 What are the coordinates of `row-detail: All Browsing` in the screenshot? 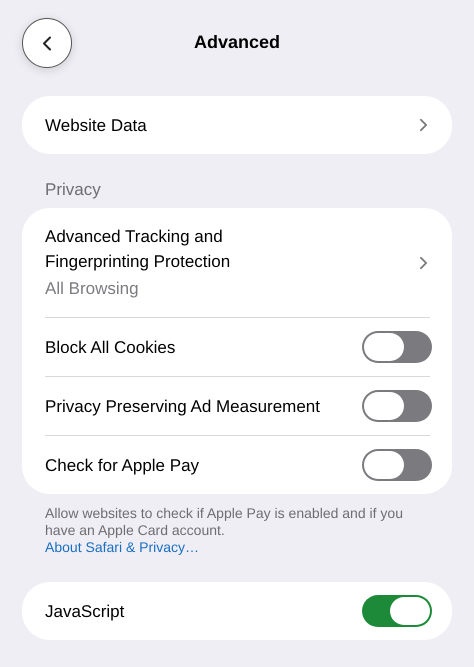 It's located at (92, 289).